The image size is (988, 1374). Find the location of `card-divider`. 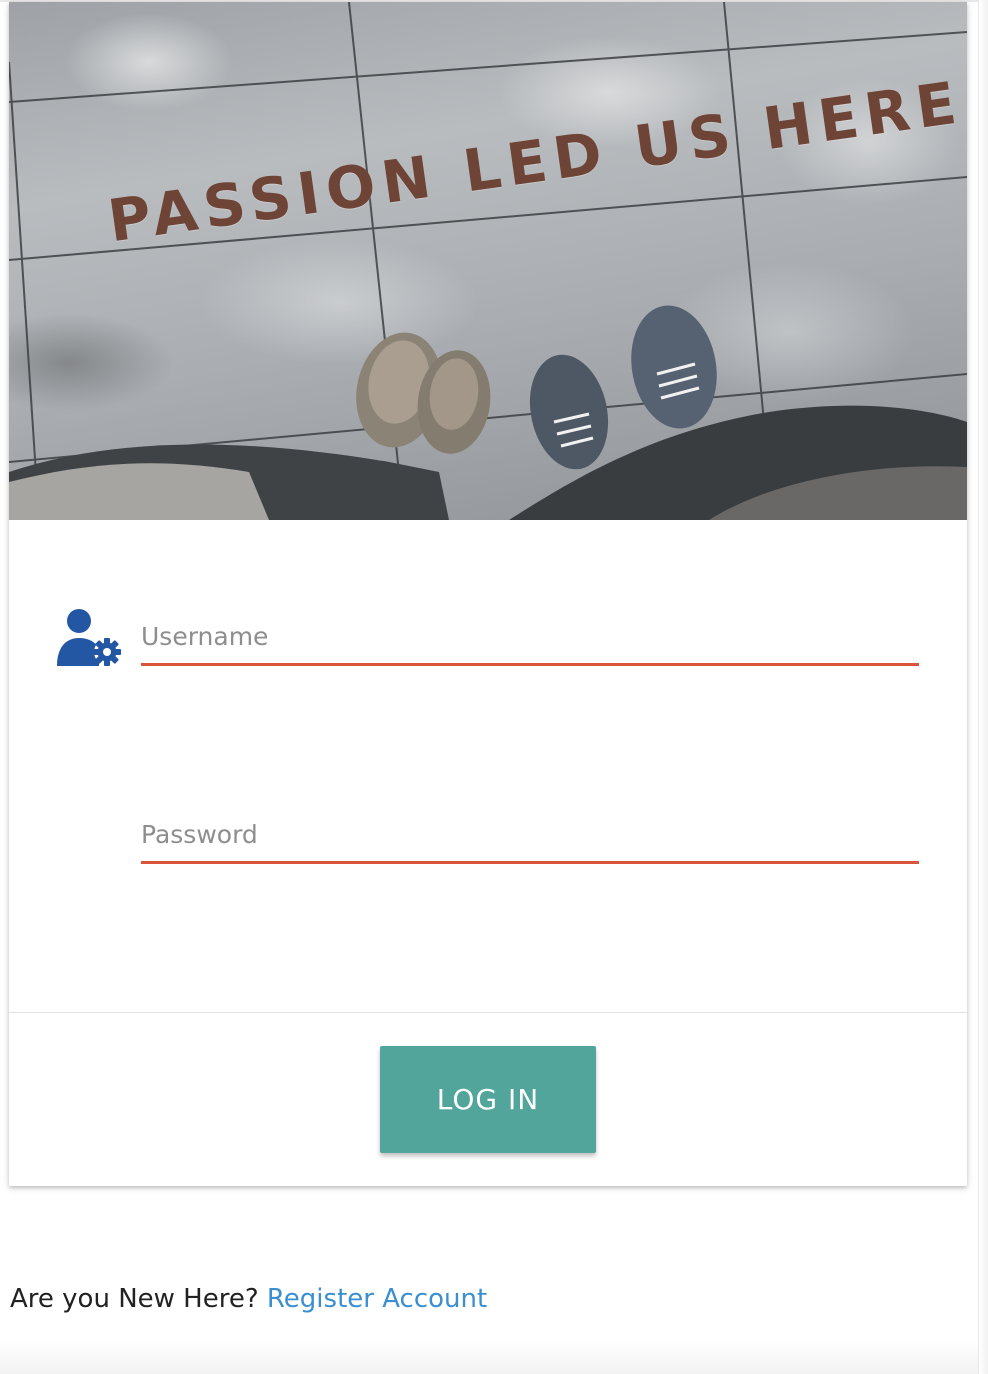

card-divider is located at coordinates (488, 1012).